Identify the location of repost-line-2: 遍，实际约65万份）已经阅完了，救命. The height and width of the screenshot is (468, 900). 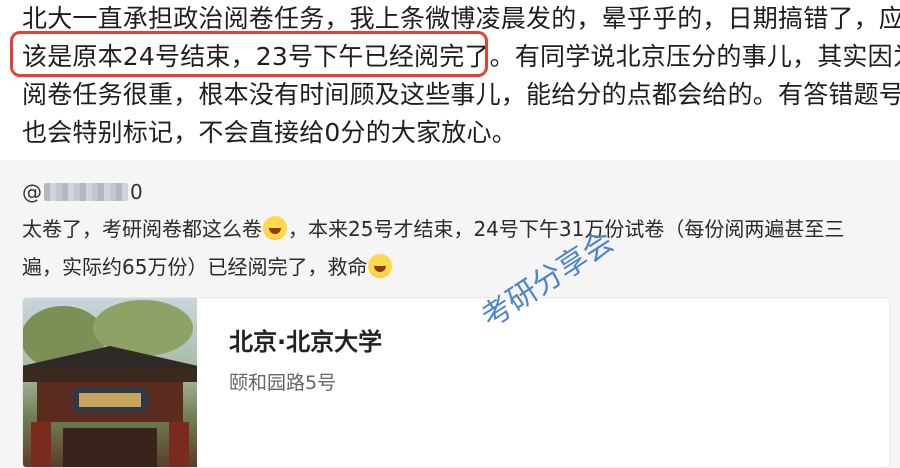
(207, 267).